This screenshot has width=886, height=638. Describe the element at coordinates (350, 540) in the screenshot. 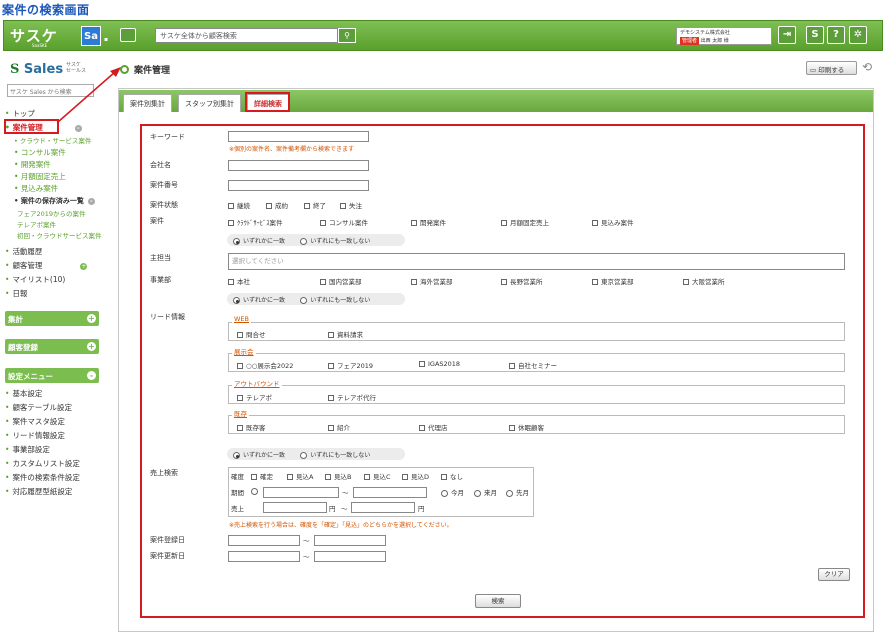

I see `registration-date-to` at that location.